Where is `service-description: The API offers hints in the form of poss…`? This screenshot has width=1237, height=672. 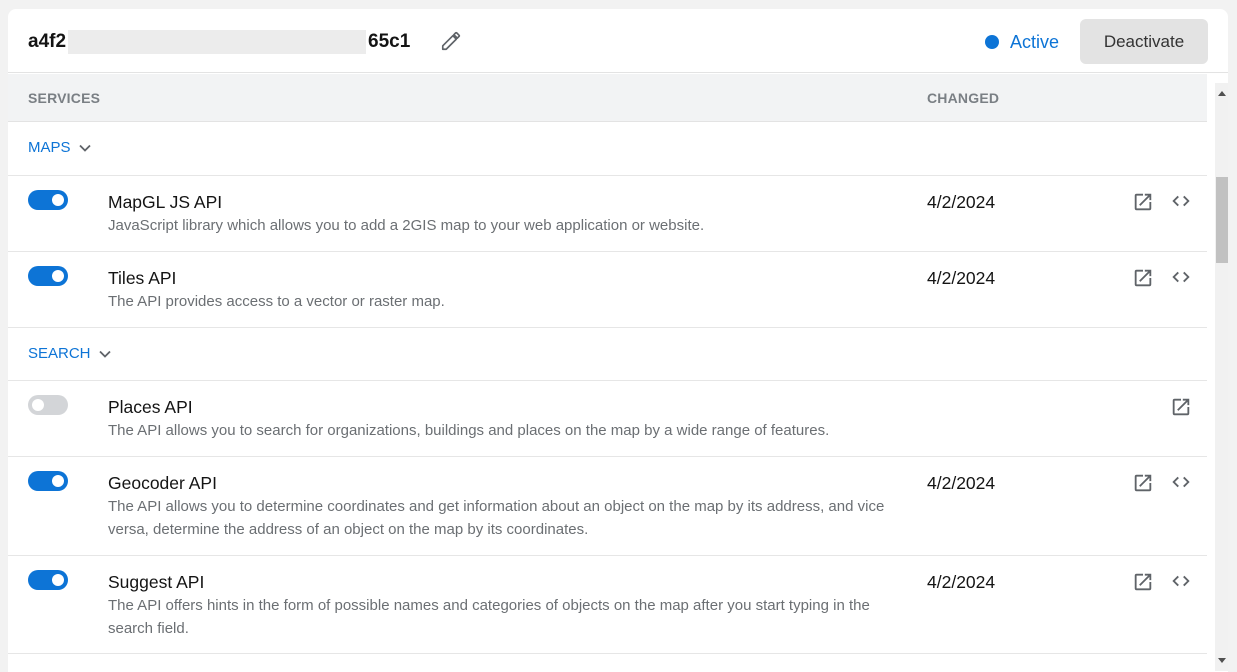 service-description: The API offers hints in the form of poss… is located at coordinates (489, 617).